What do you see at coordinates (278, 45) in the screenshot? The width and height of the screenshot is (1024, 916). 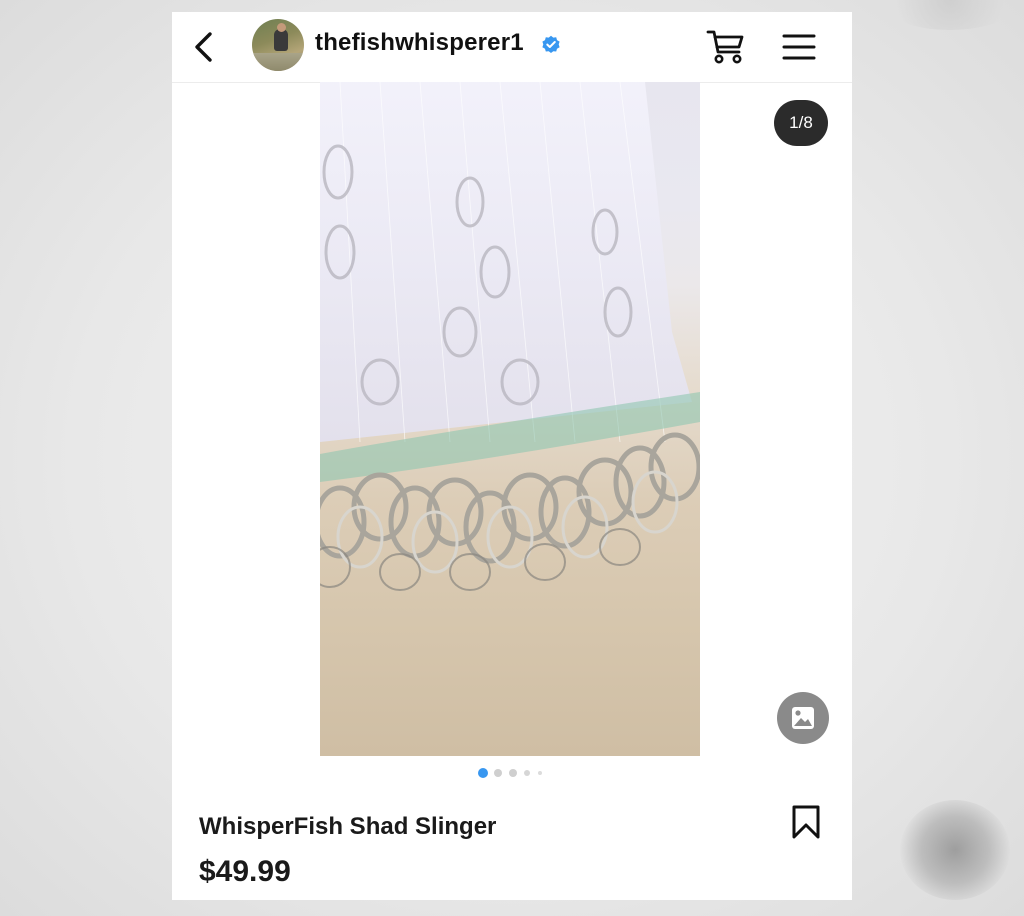 I see `profile-avatar` at bounding box center [278, 45].